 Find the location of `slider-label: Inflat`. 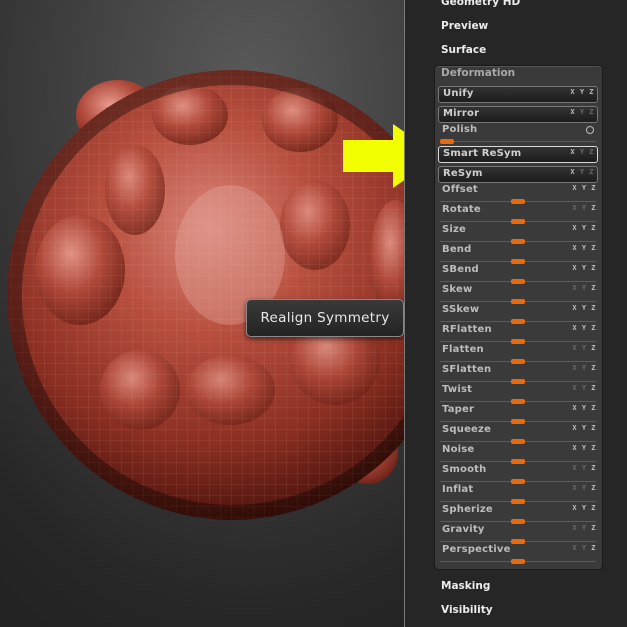

slider-label: Inflat is located at coordinates (458, 489).